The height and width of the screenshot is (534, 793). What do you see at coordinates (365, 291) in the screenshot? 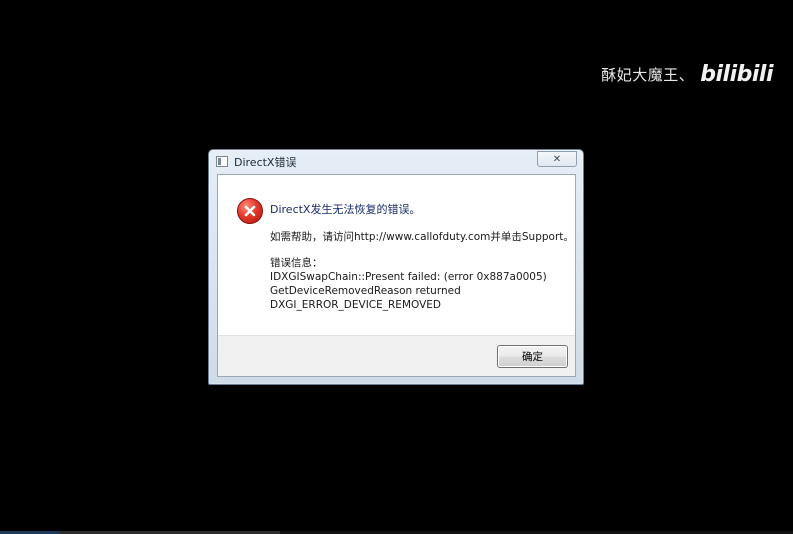
I see `error-line: GetDeviceRemovedReason returned` at bounding box center [365, 291].